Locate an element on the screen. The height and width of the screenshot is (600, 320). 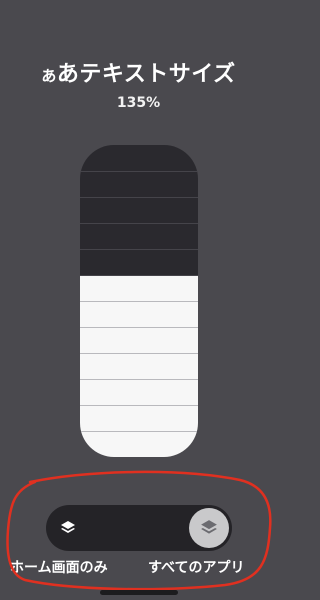
small-a-glyph: あ is located at coordinates (49, 76).